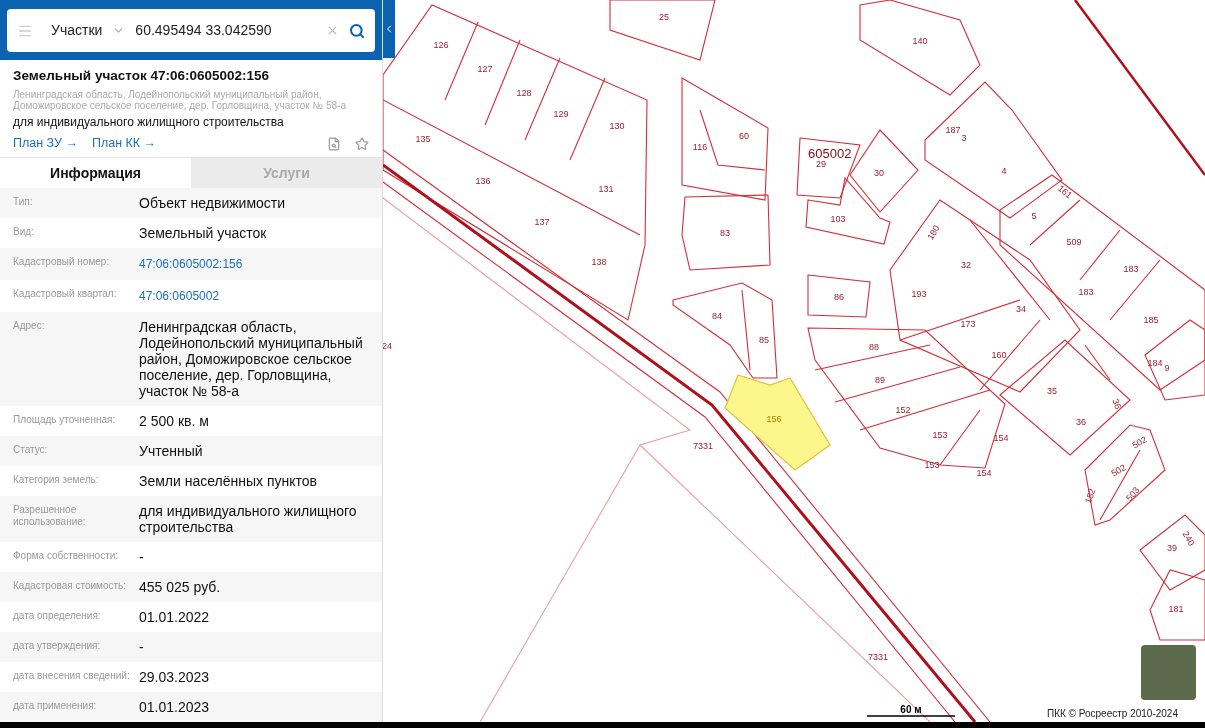  What do you see at coordinates (874, 347) in the screenshot?
I see `parcel-number: 88` at bounding box center [874, 347].